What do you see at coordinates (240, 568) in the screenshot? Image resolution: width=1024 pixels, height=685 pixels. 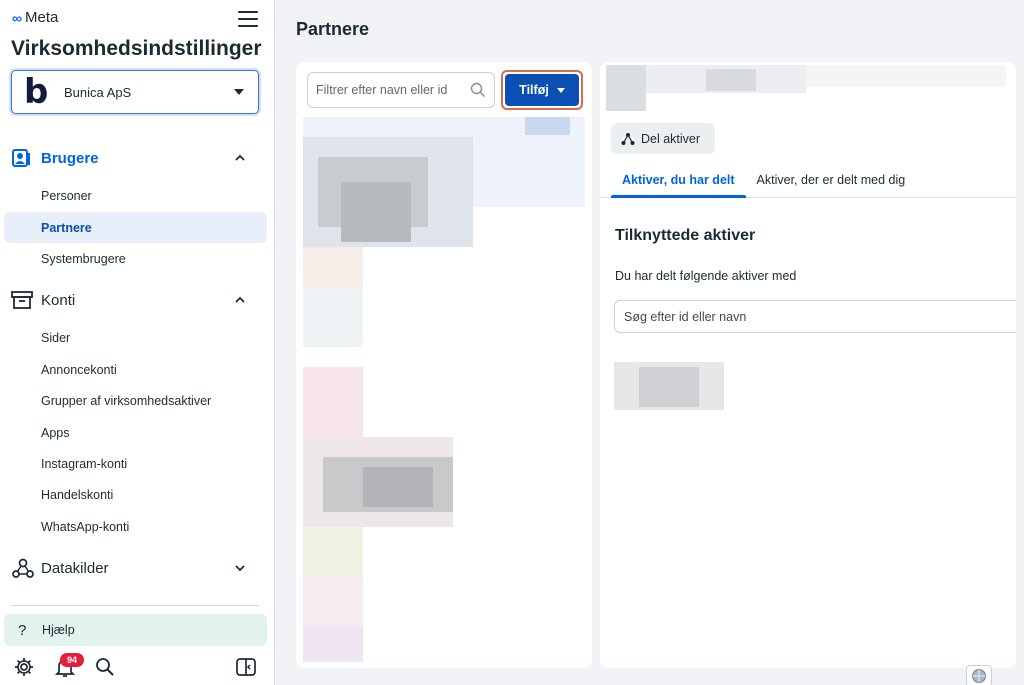 I see `chevron-down-icon` at bounding box center [240, 568].